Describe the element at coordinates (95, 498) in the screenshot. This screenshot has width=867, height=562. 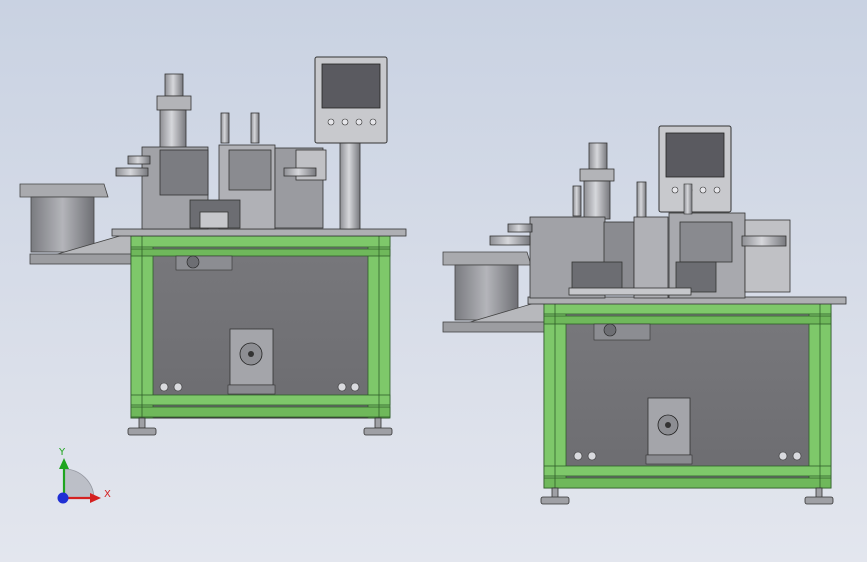
I see `x-axis-arrow` at that location.